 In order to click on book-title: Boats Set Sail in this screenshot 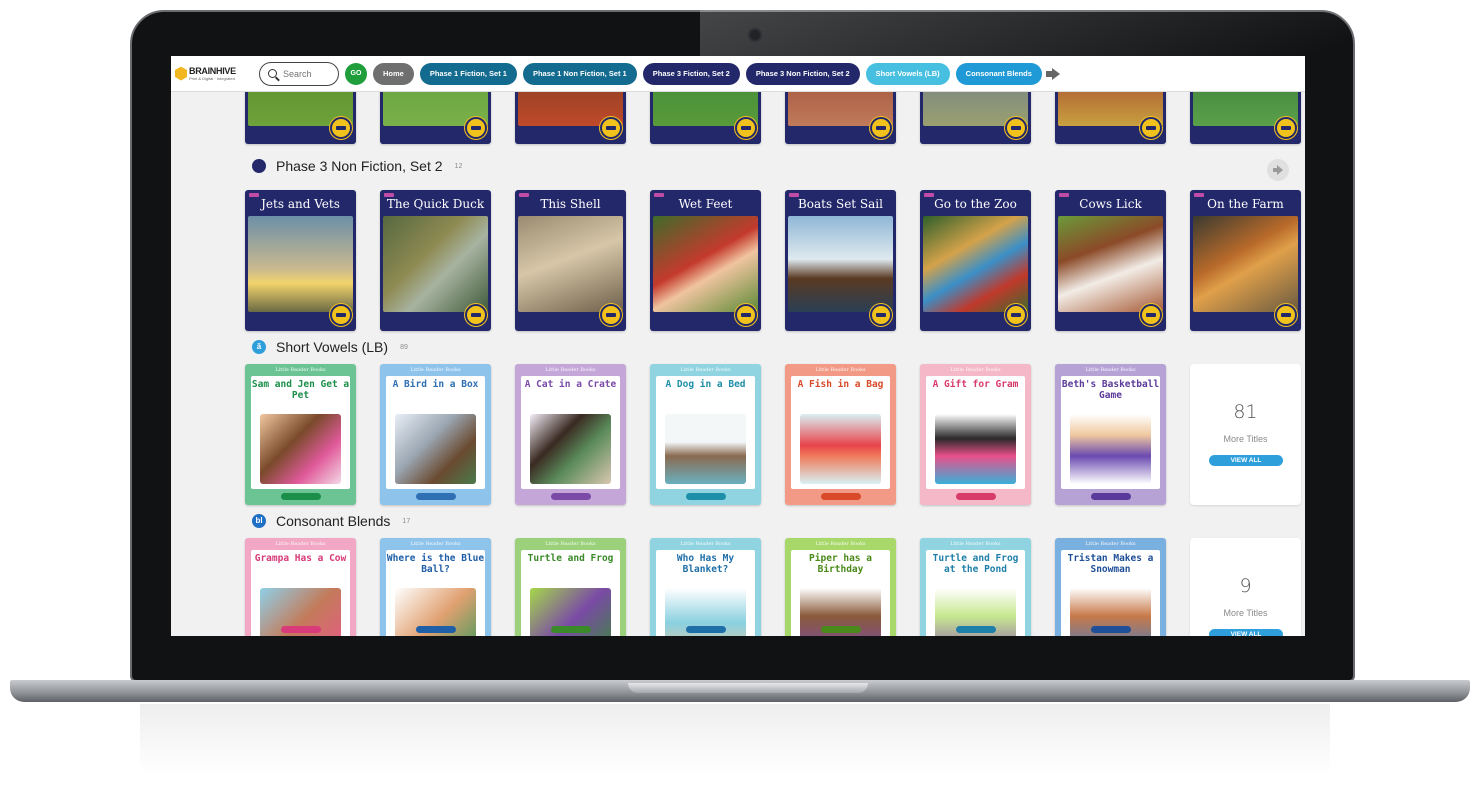, I will do `click(840, 204)`.